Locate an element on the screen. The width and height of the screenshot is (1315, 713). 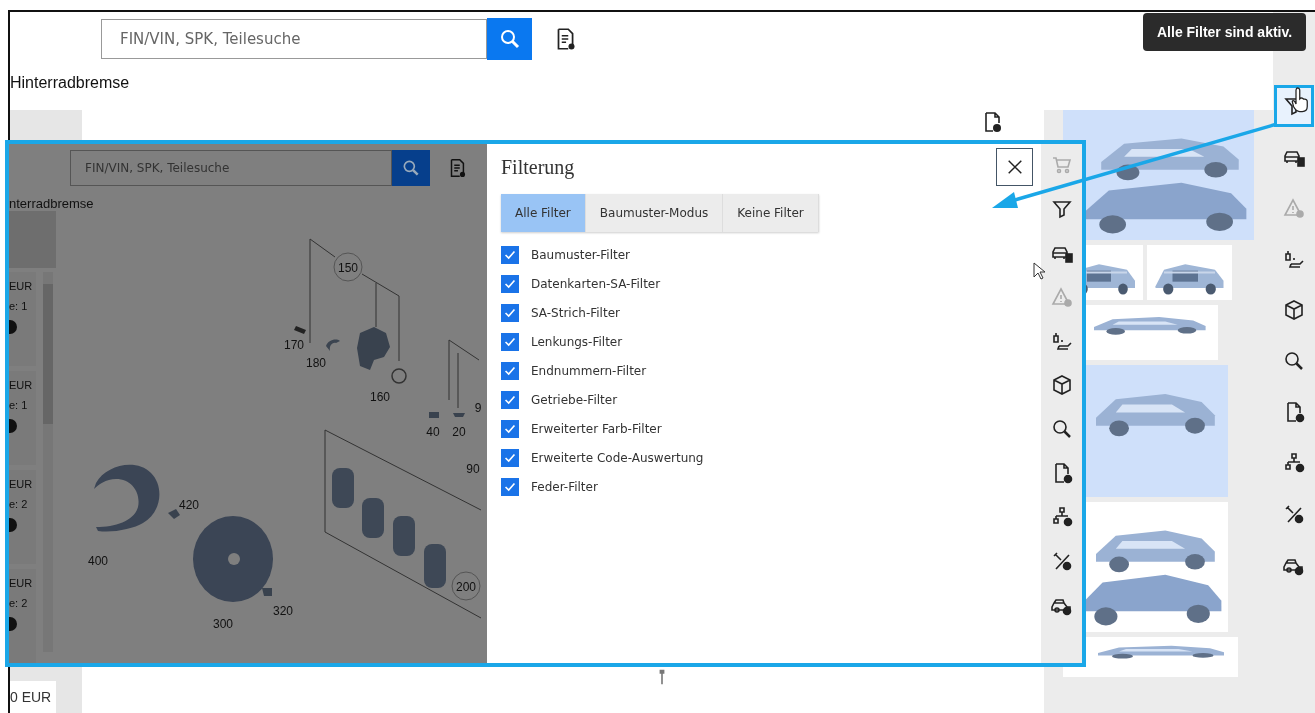
pointer-cursor-icon is located at coordinates (1039, 271).